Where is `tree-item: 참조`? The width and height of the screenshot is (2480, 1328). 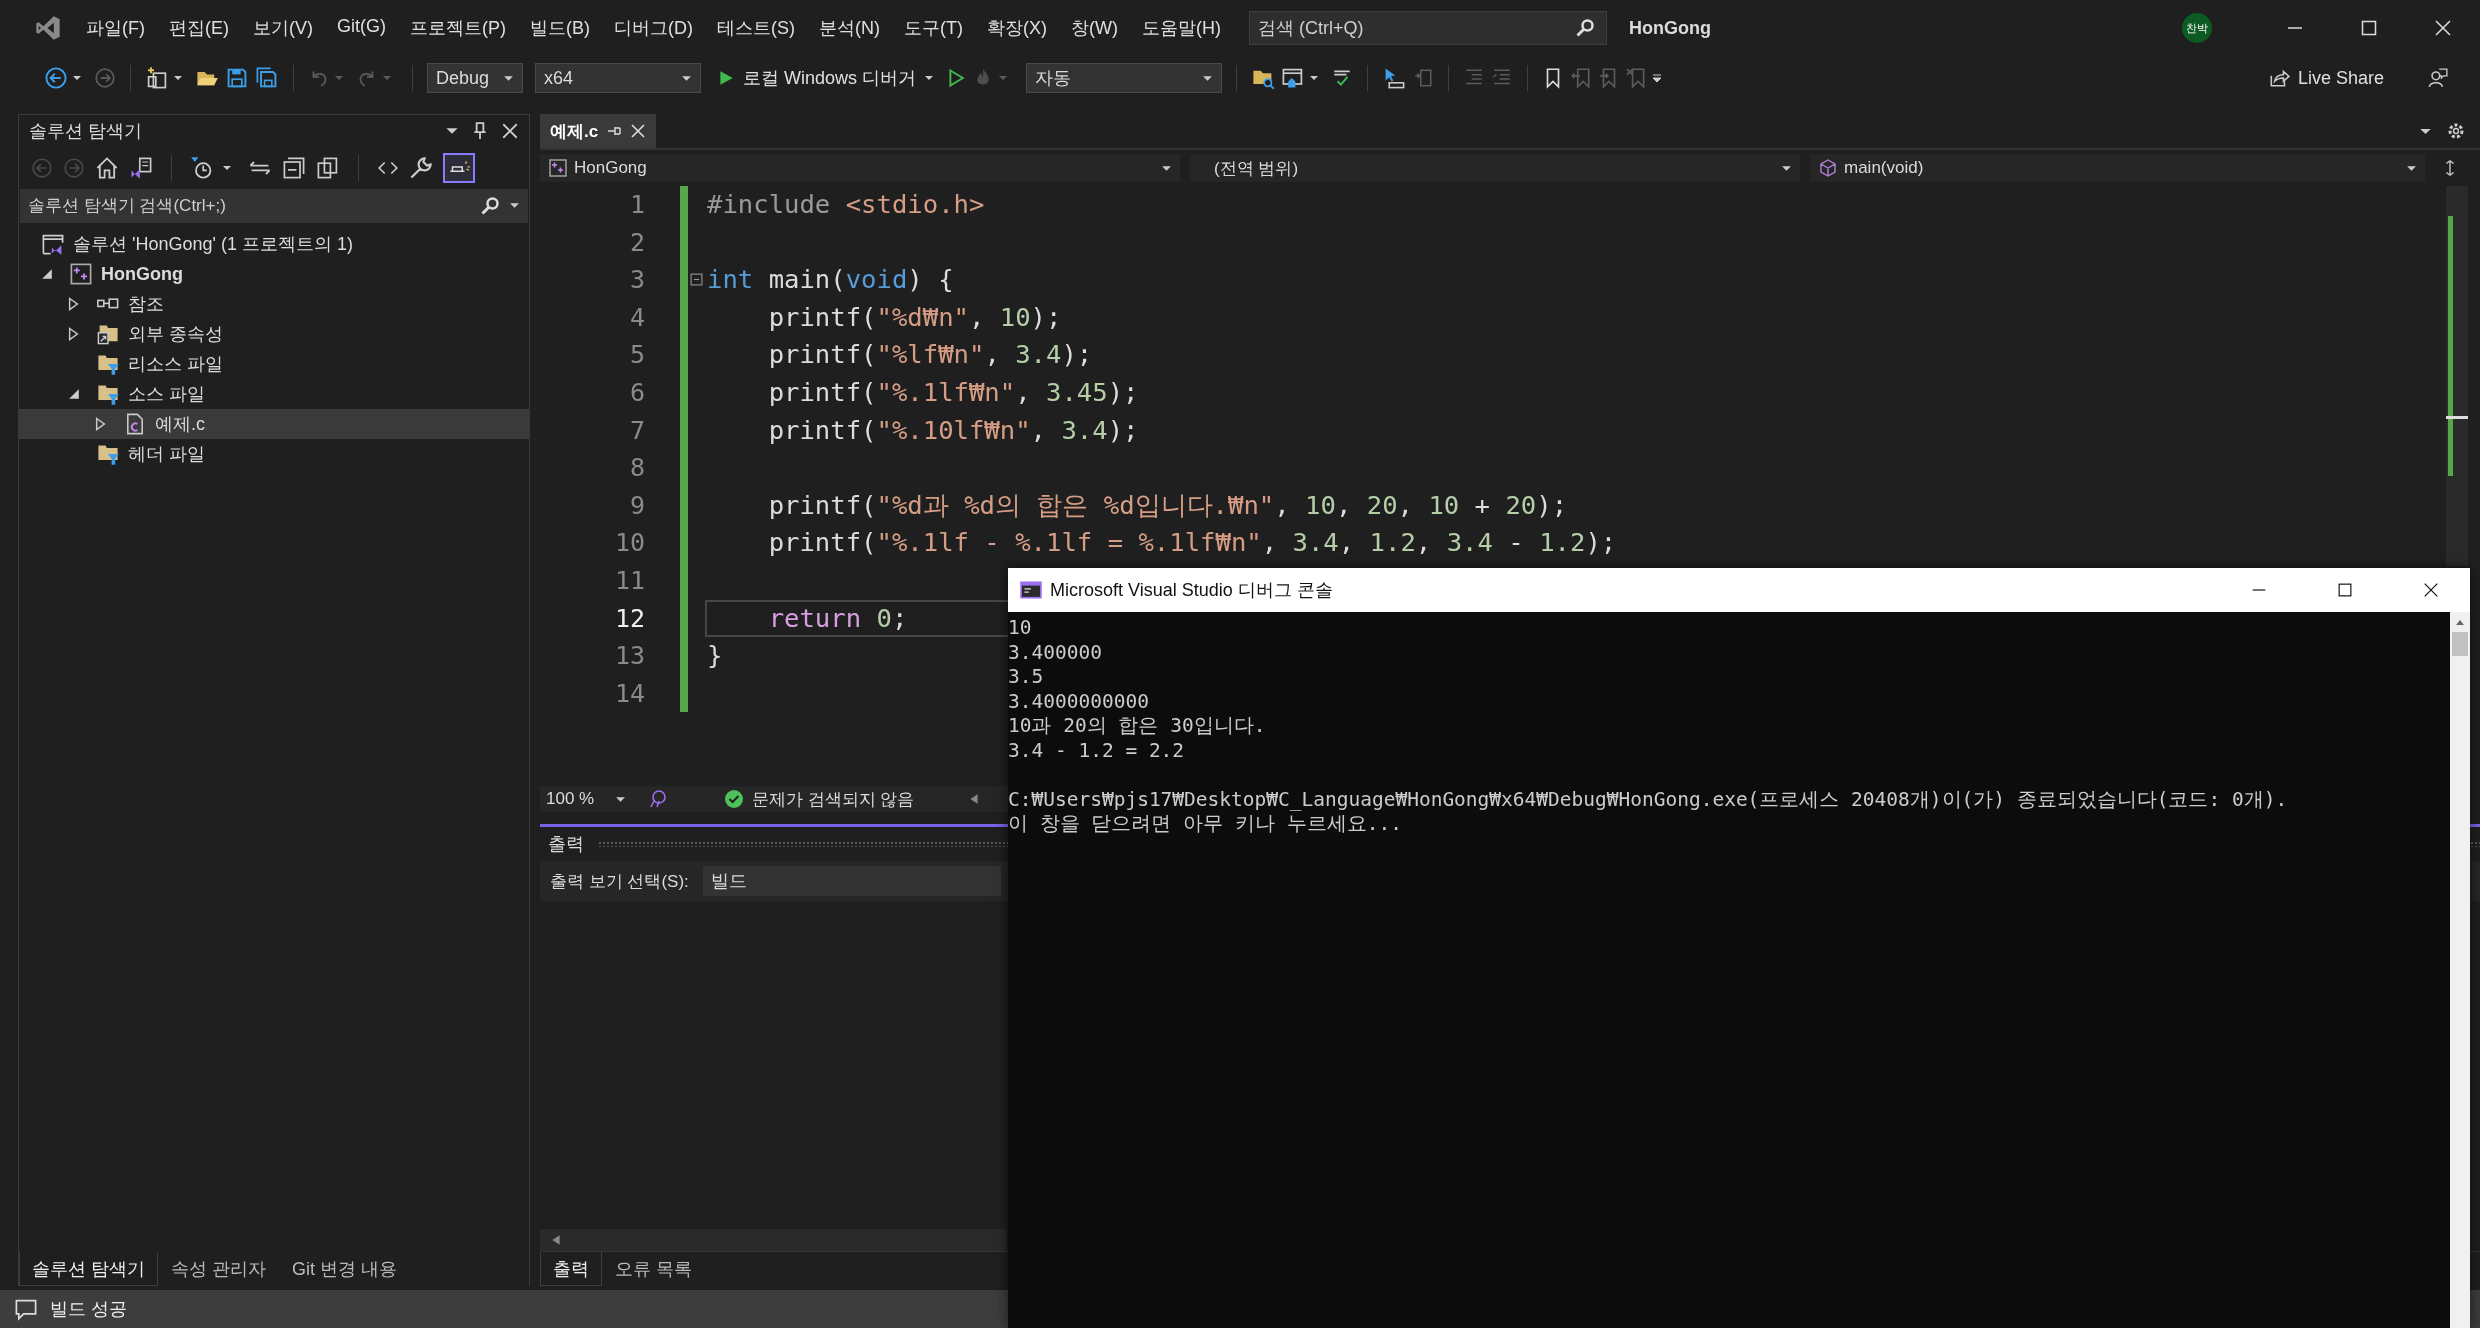
tree-item: 참조 is located at coordinates (274, 304).